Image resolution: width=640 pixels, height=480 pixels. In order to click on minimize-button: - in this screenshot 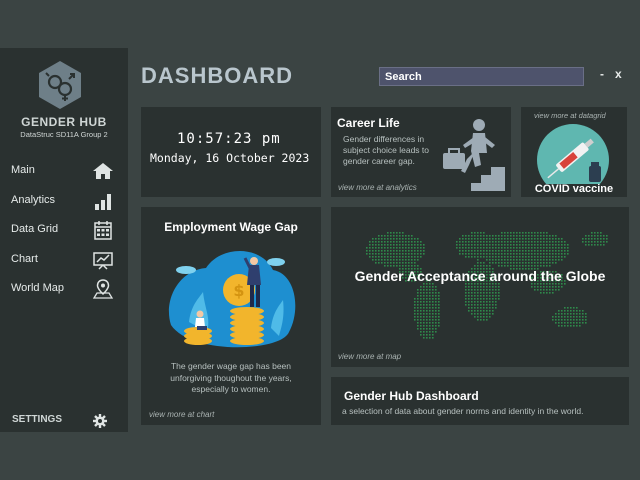, I will do `click(602, 74)`.